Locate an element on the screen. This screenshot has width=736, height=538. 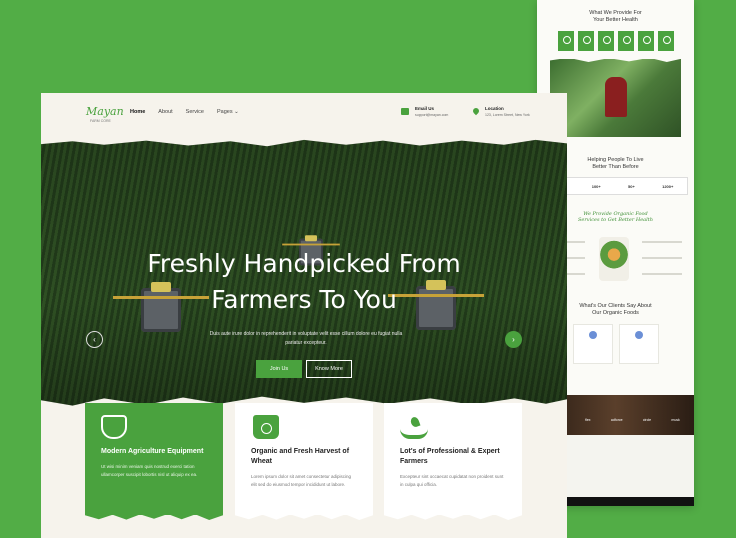
stat-value: 50+ is located at coordinates (631, 186).